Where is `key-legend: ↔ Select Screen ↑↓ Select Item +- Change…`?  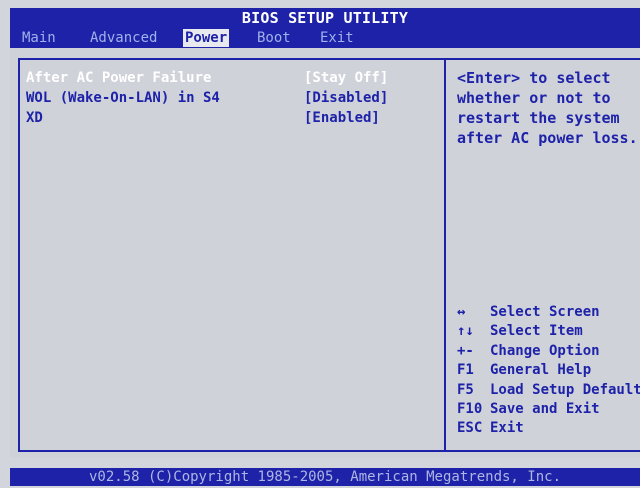 key-legend: ↔ Select Screen ↑↓ Select Item +- Change… is located at coordinates (548, 371).